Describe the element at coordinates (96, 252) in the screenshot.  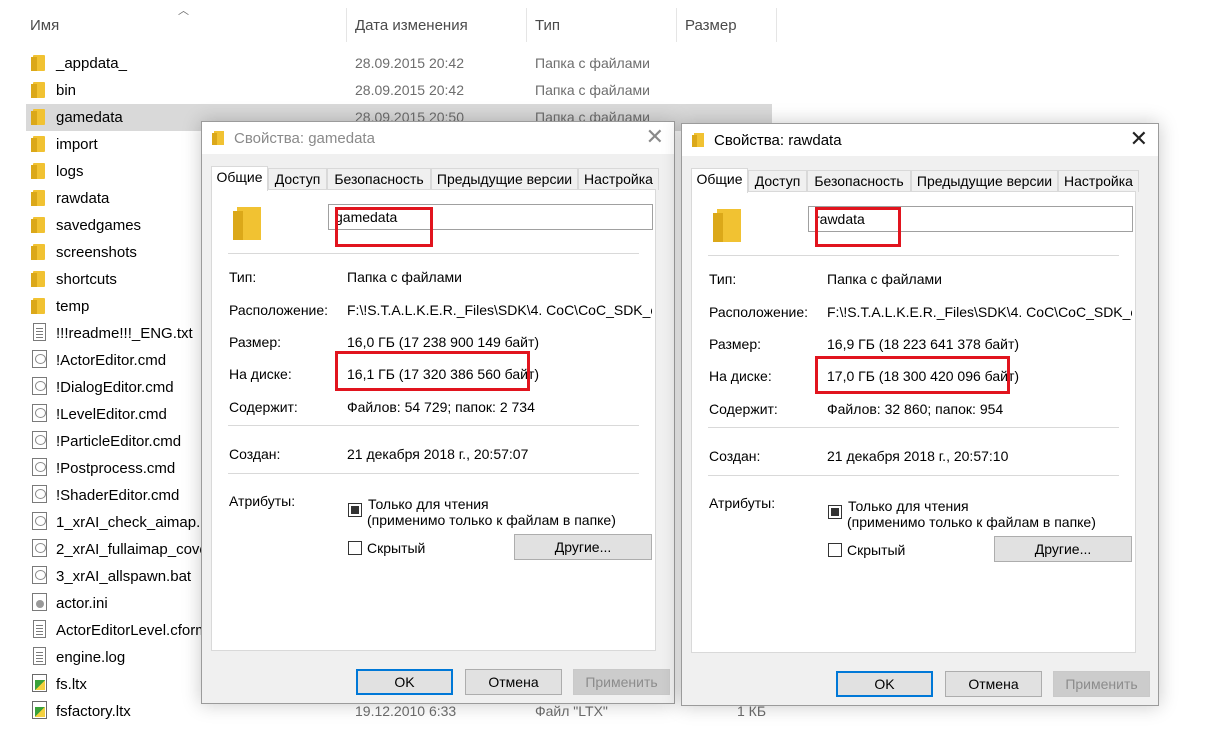
I see `file-name: screenshots` at that location.